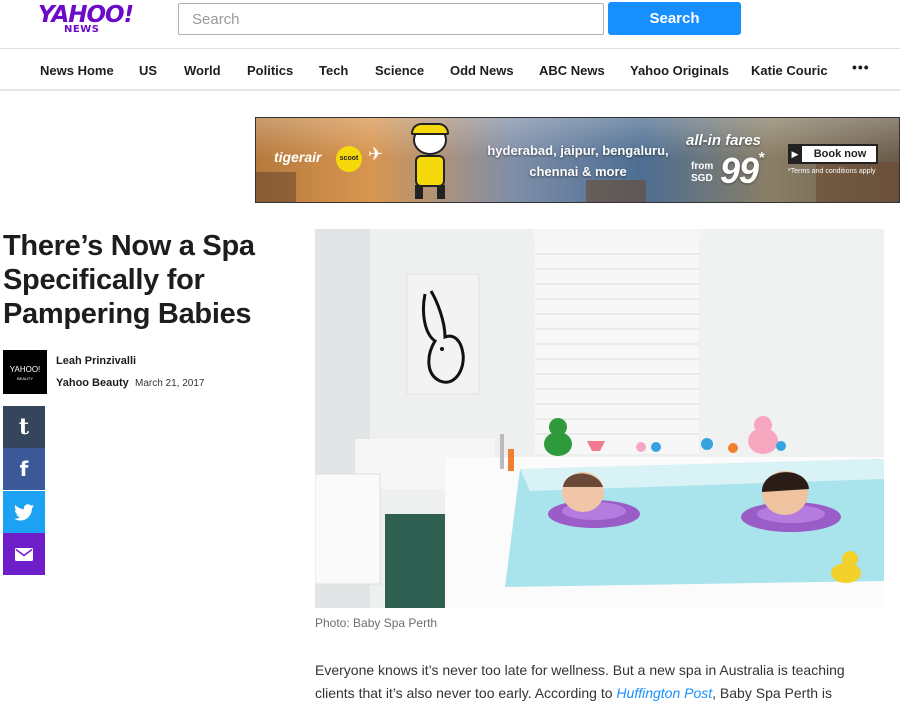  I want to click on ad-from-text: from, so click(702, 166).